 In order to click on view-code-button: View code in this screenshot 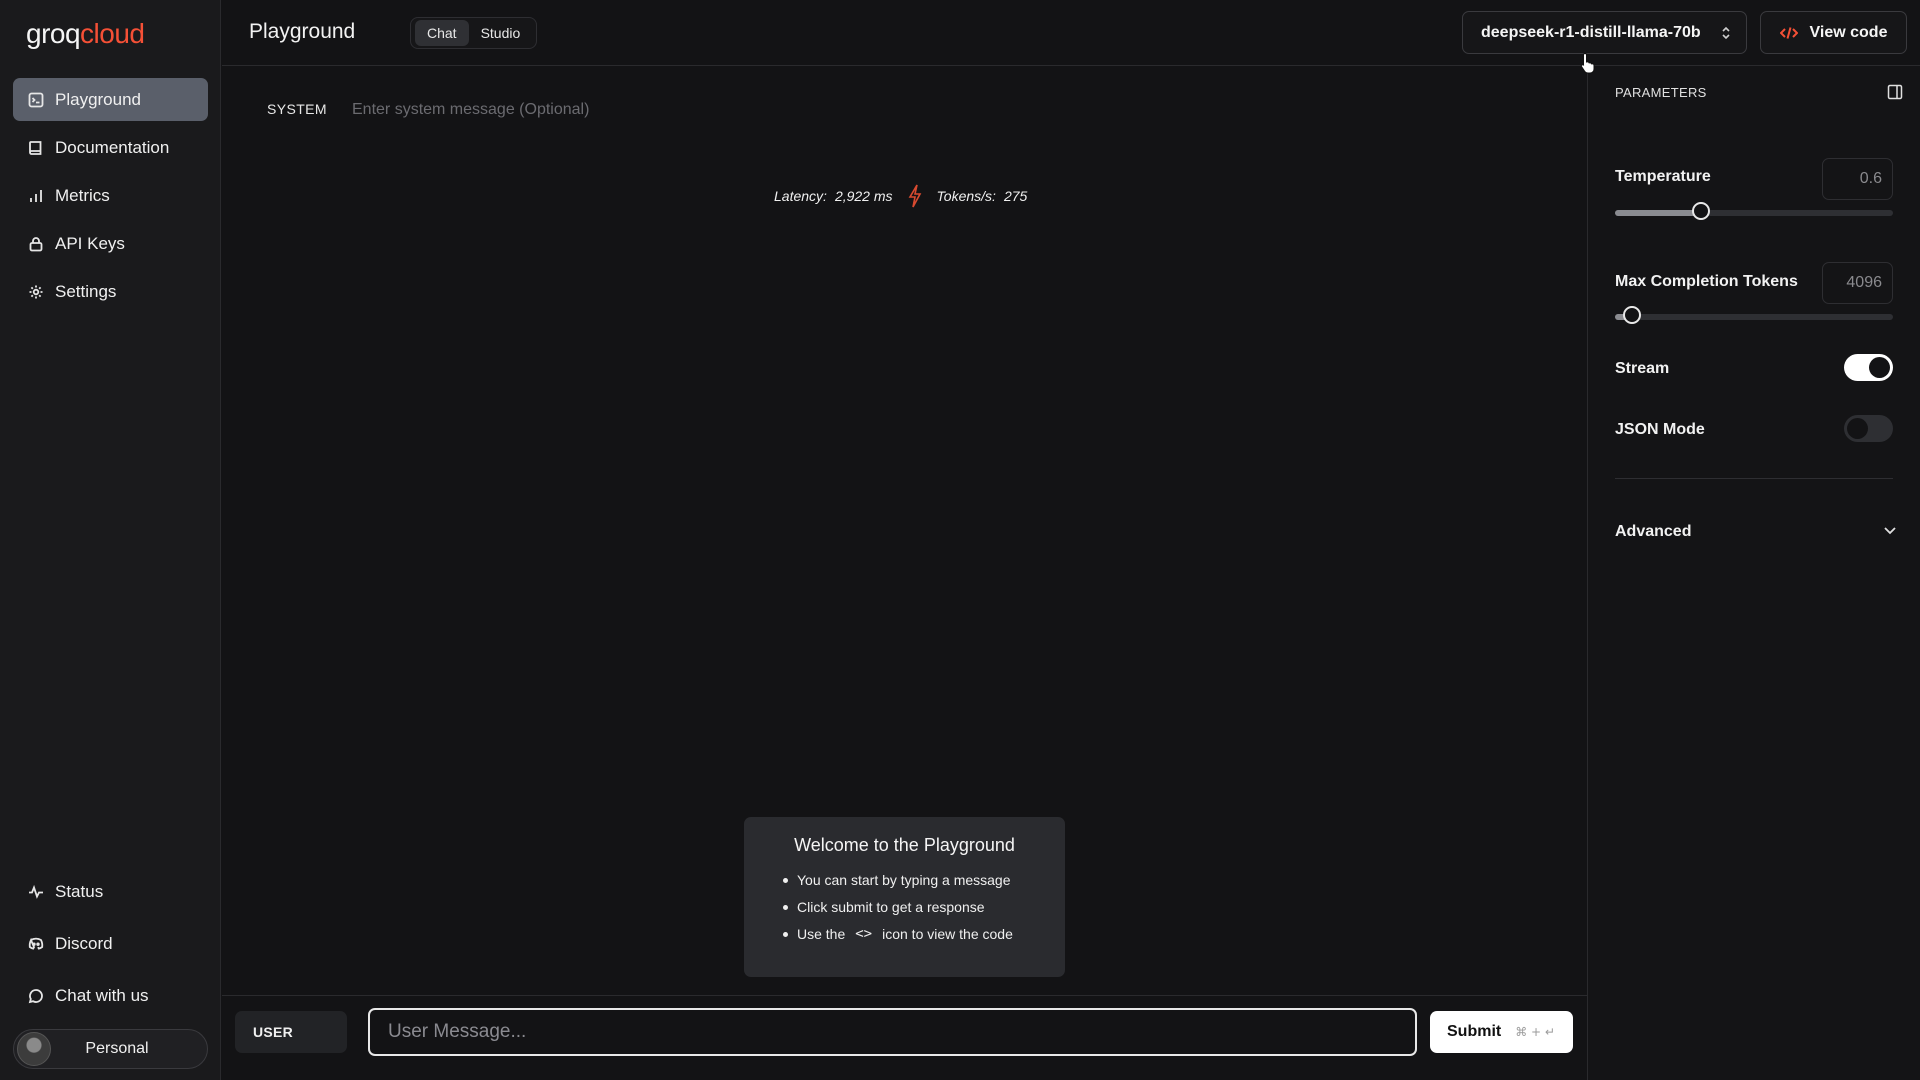, I will do `click(1833, 32)`.